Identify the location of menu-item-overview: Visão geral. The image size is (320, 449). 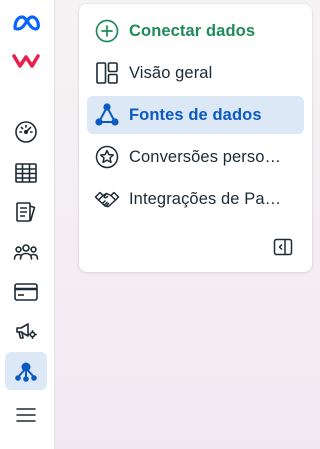
(195, 73).